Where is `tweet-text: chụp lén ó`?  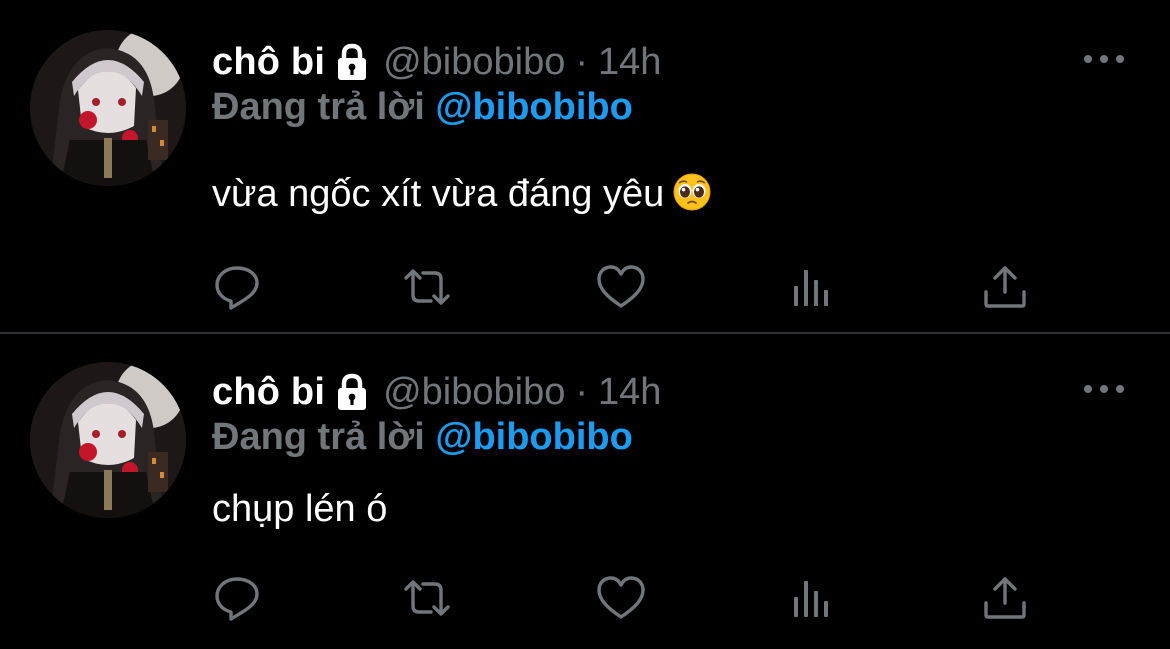
tweet-text: chụp lén ó is located at coordinates (299, 509).